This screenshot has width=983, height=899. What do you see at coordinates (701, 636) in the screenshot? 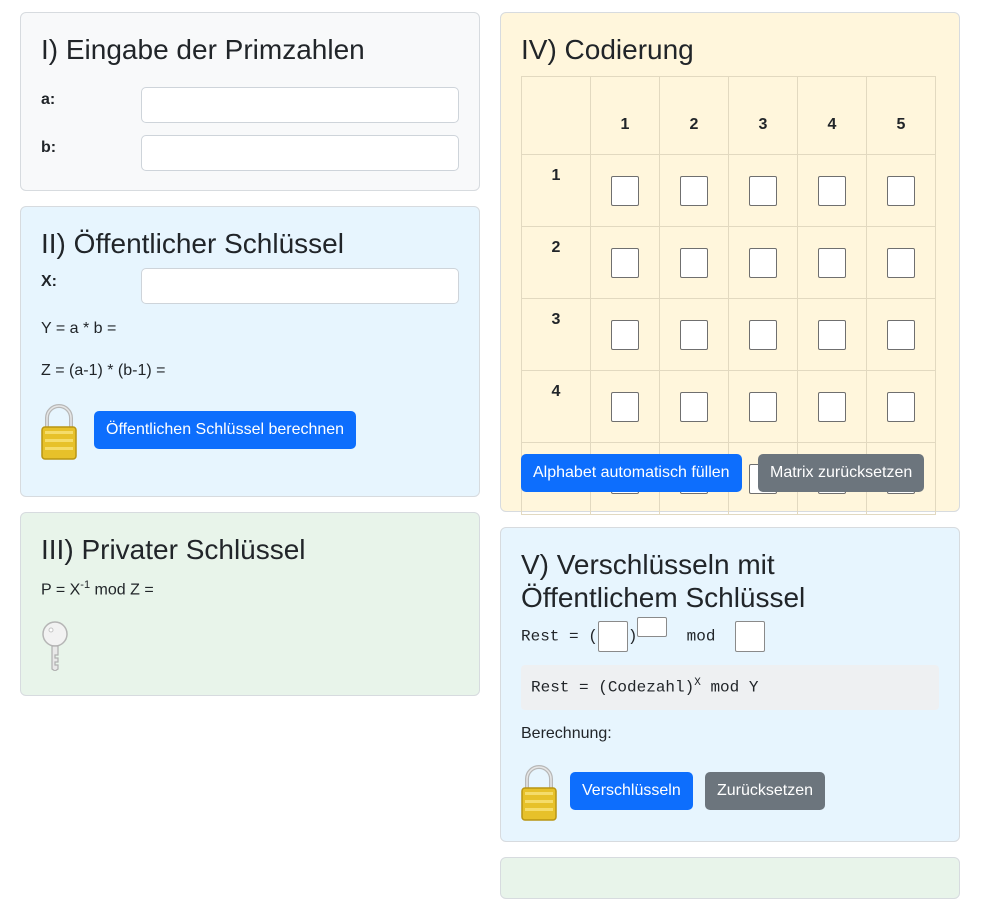
I see `rest-mod: mod` at bounding box center [701, 636].